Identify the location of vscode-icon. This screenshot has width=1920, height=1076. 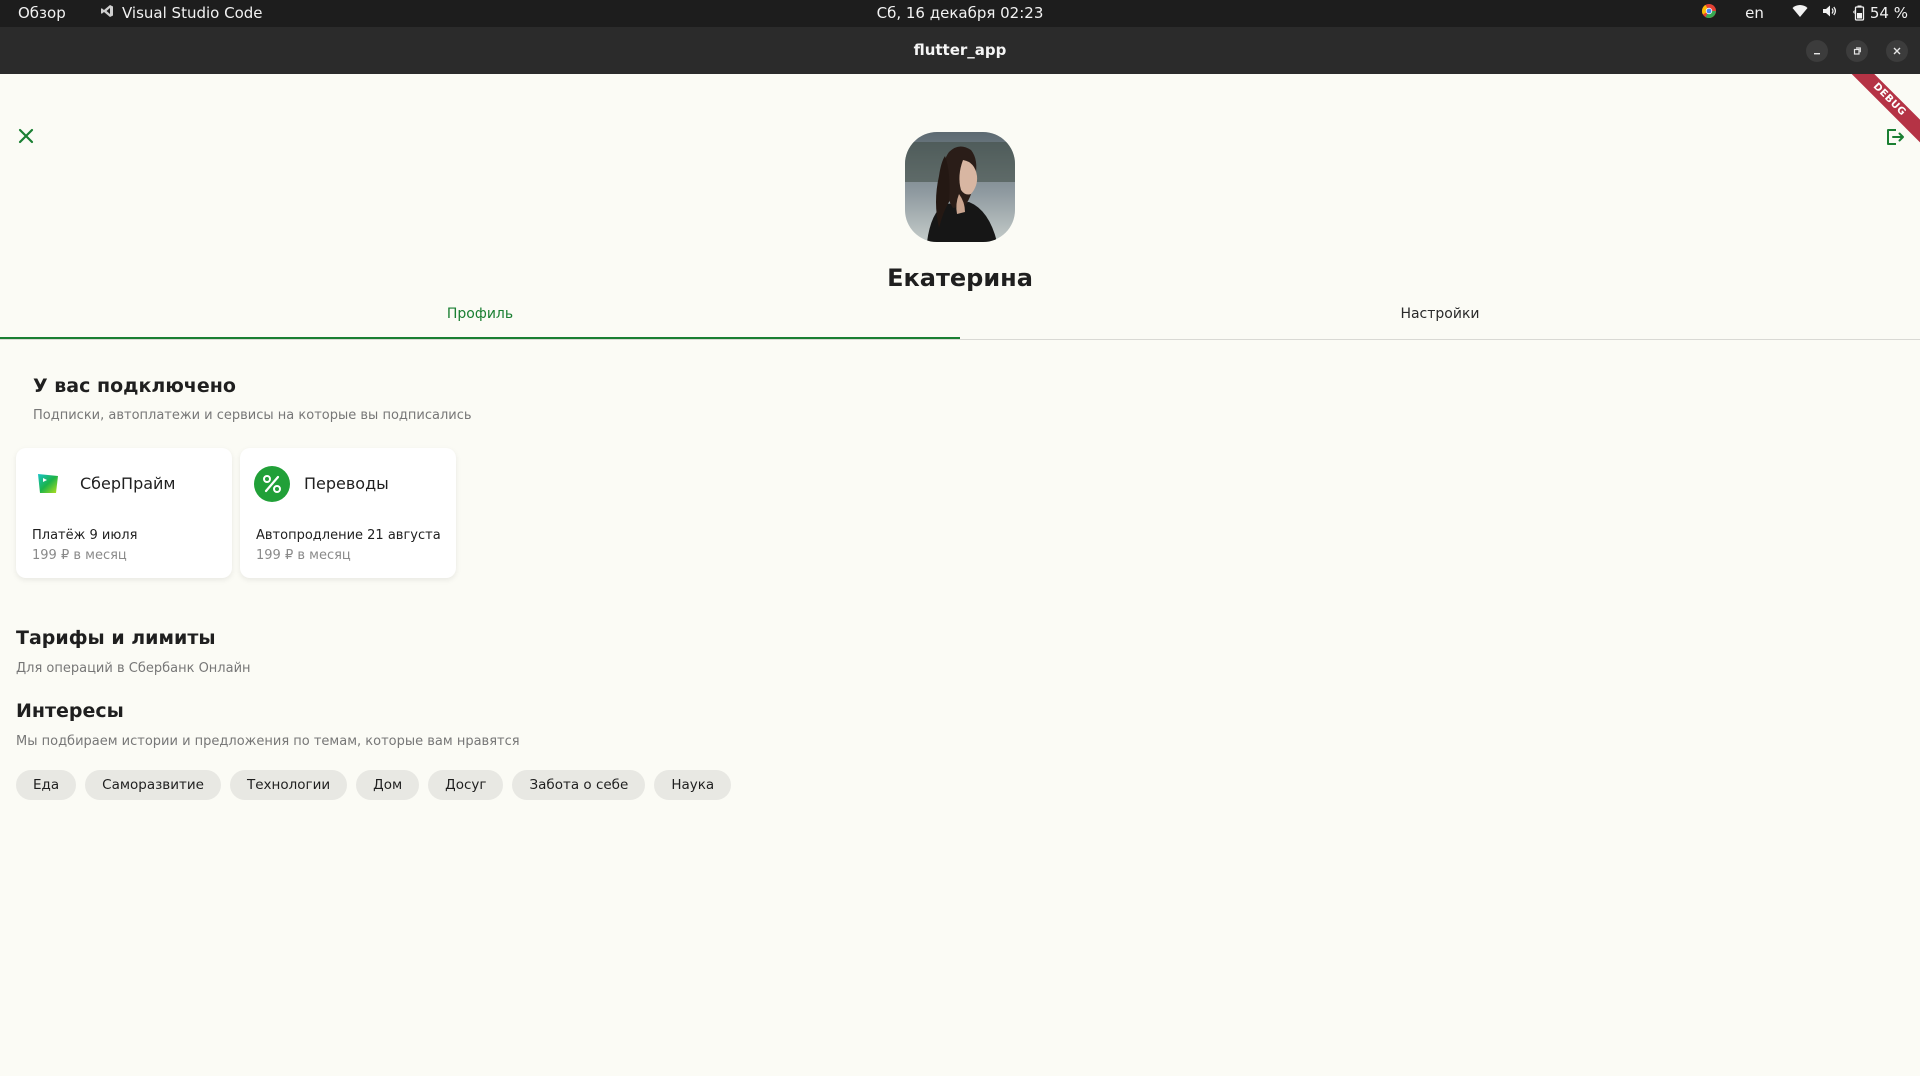
(107, 13).